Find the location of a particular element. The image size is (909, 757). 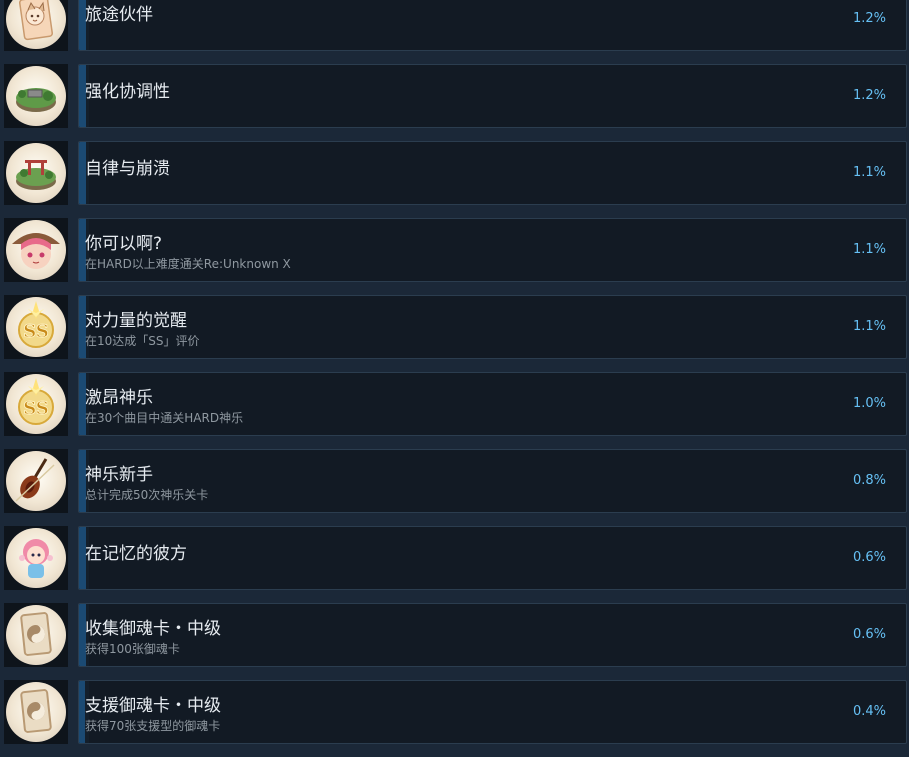

achievement-title: 激昂神乐 is located at coordinates (119, 398).